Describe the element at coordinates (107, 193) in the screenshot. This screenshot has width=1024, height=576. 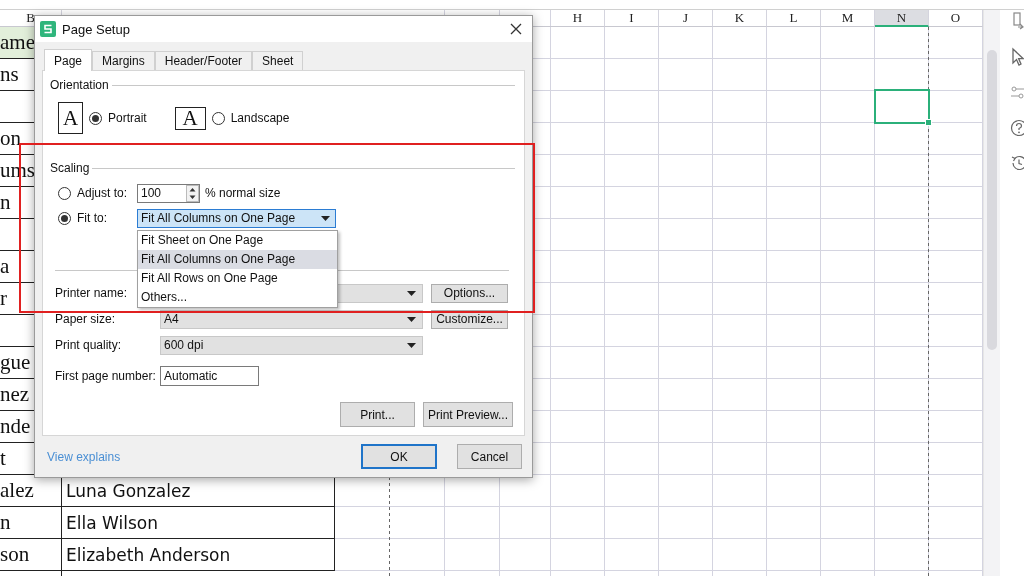
I see `radio-label: Adjust to:` at that location.